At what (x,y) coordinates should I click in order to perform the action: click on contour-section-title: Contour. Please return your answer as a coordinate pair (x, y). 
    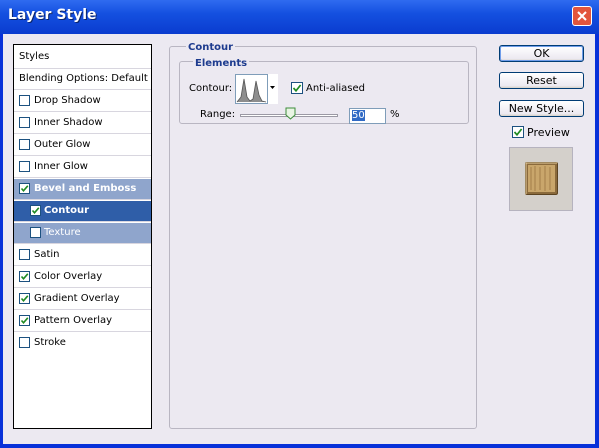
    Looking at the image, I should click on (211, 47).